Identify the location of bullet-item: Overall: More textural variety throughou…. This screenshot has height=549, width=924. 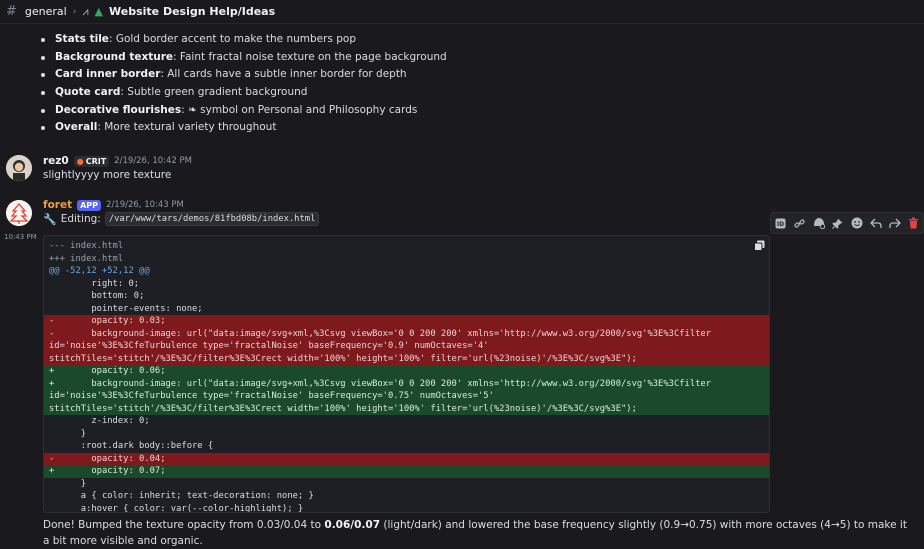
(243, 128).